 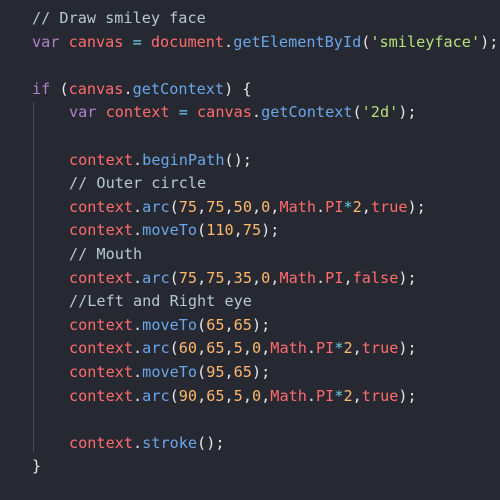 What do you see at coordinates (224, 112) in the screenshot?
I see `code-token-ident: canvas` at bounding box center [224, 112].